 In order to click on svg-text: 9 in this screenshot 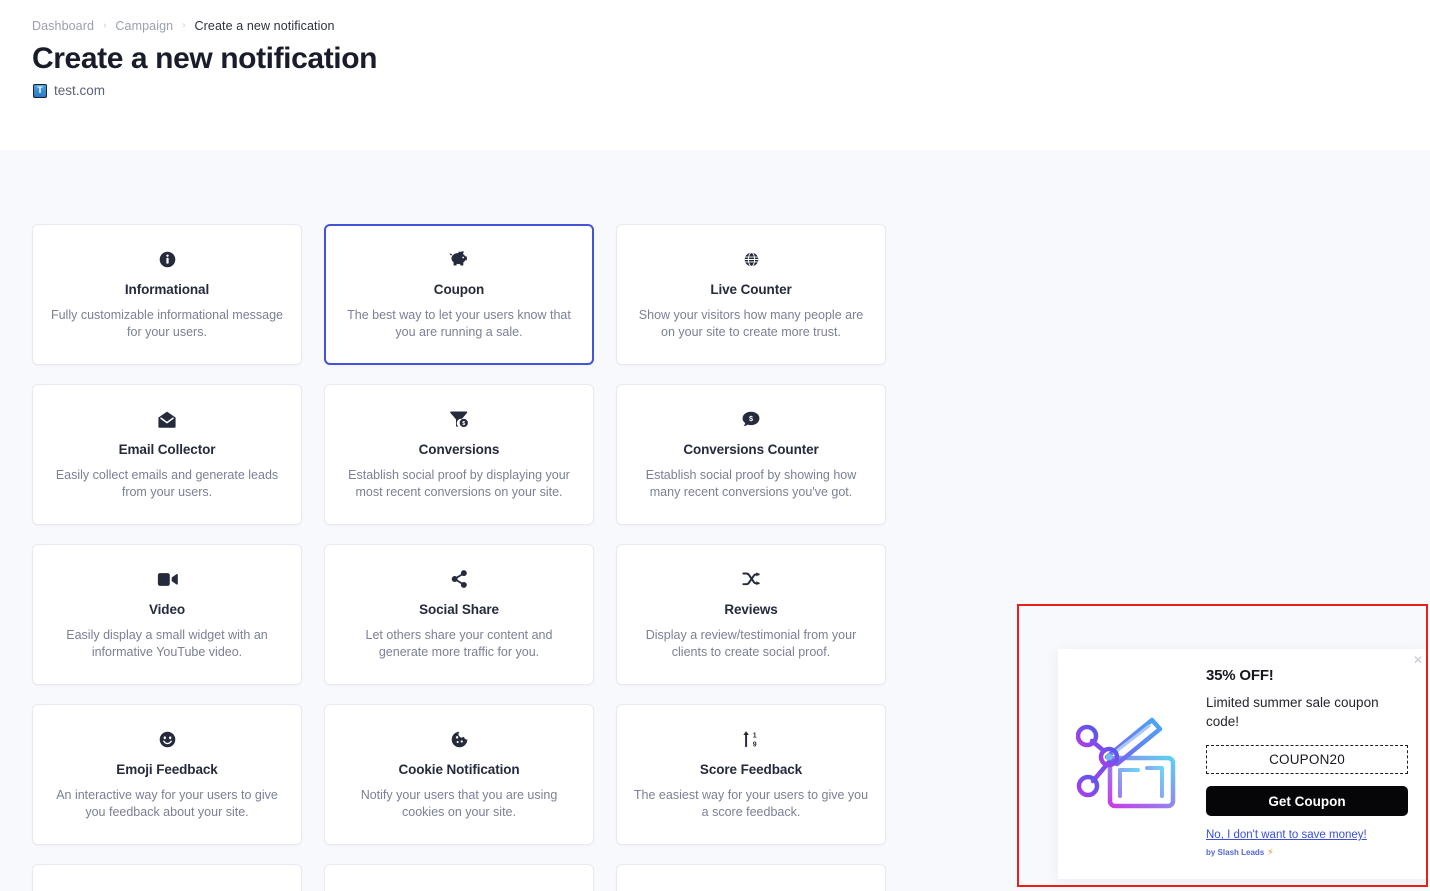, I will do `click(755, 744)`.